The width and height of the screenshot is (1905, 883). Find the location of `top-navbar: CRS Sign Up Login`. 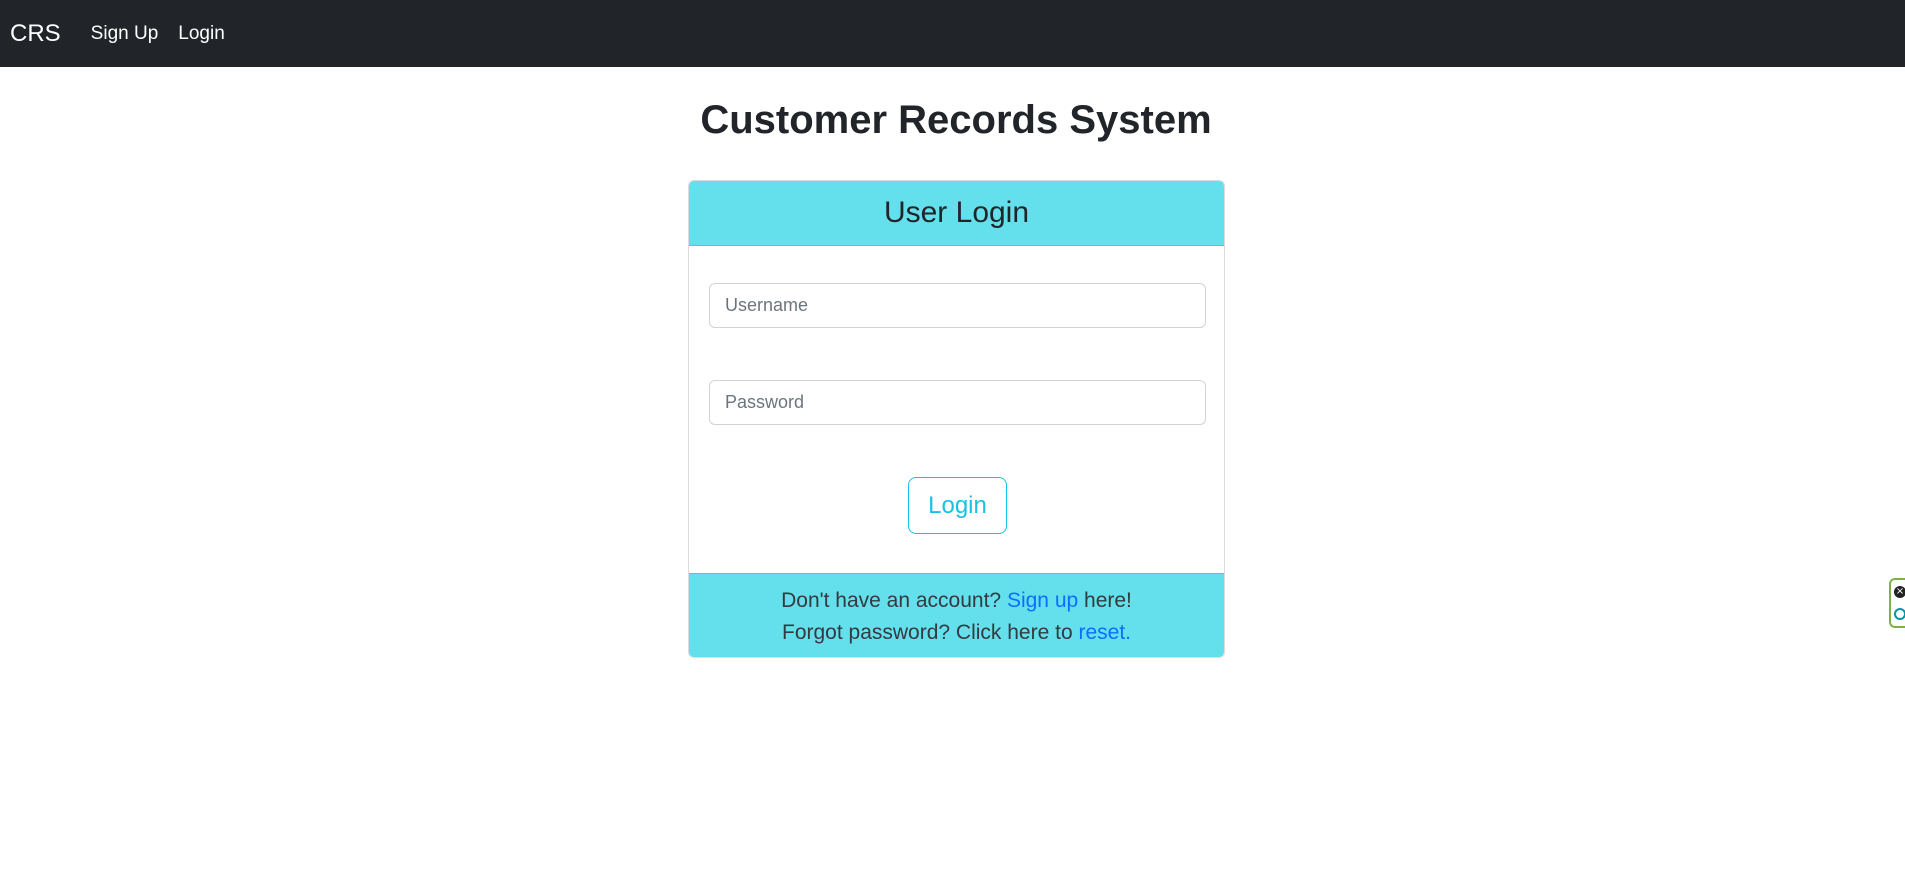

top-navbar: CRS Sign Up Login is located at coordinates (952, 33).